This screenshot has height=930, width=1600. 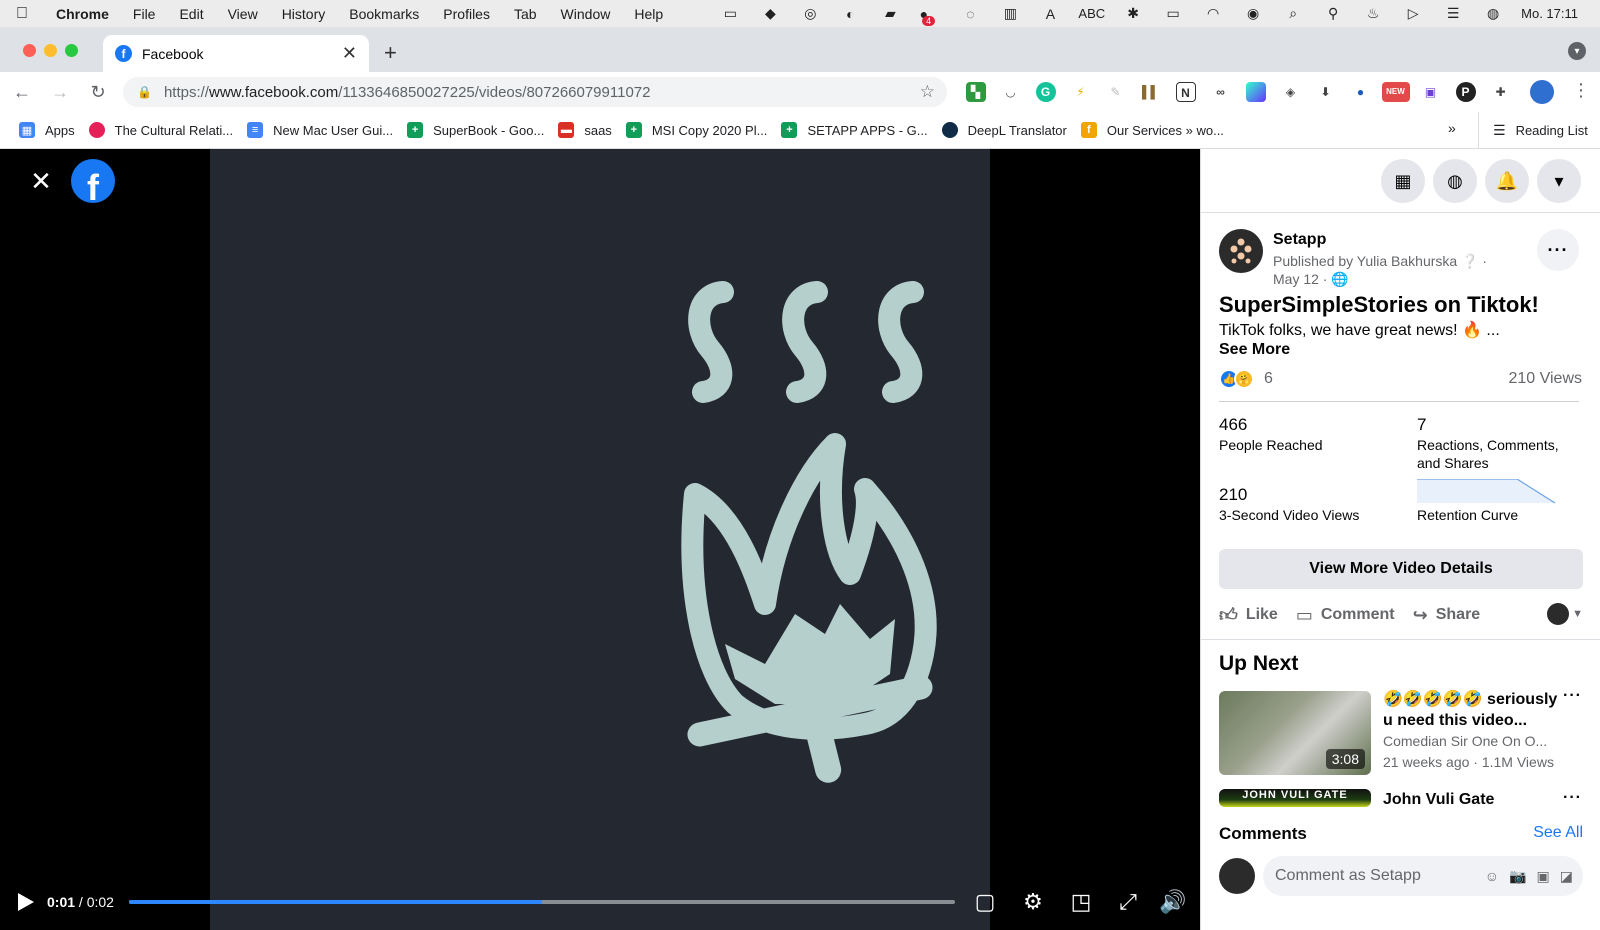 I want to click on bookmark-apps: ▦ Apps, so click(x=47, y=130).